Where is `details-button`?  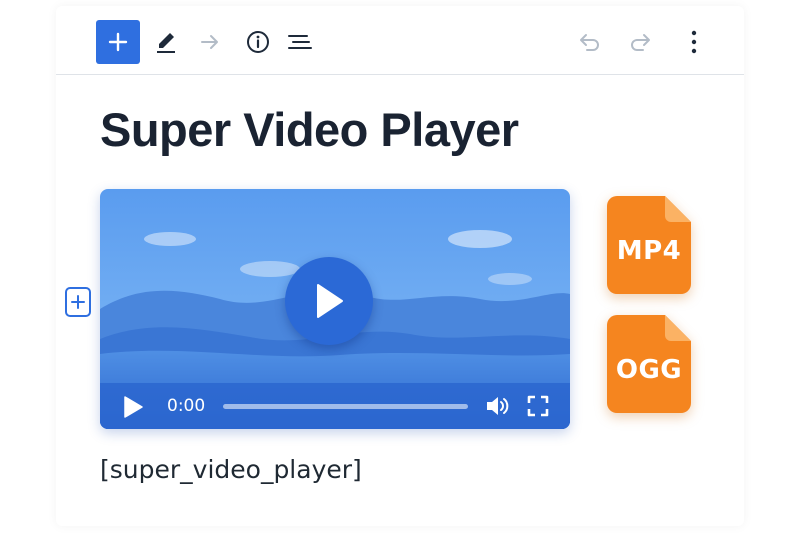 details-button is located at coordinates (258, 42).